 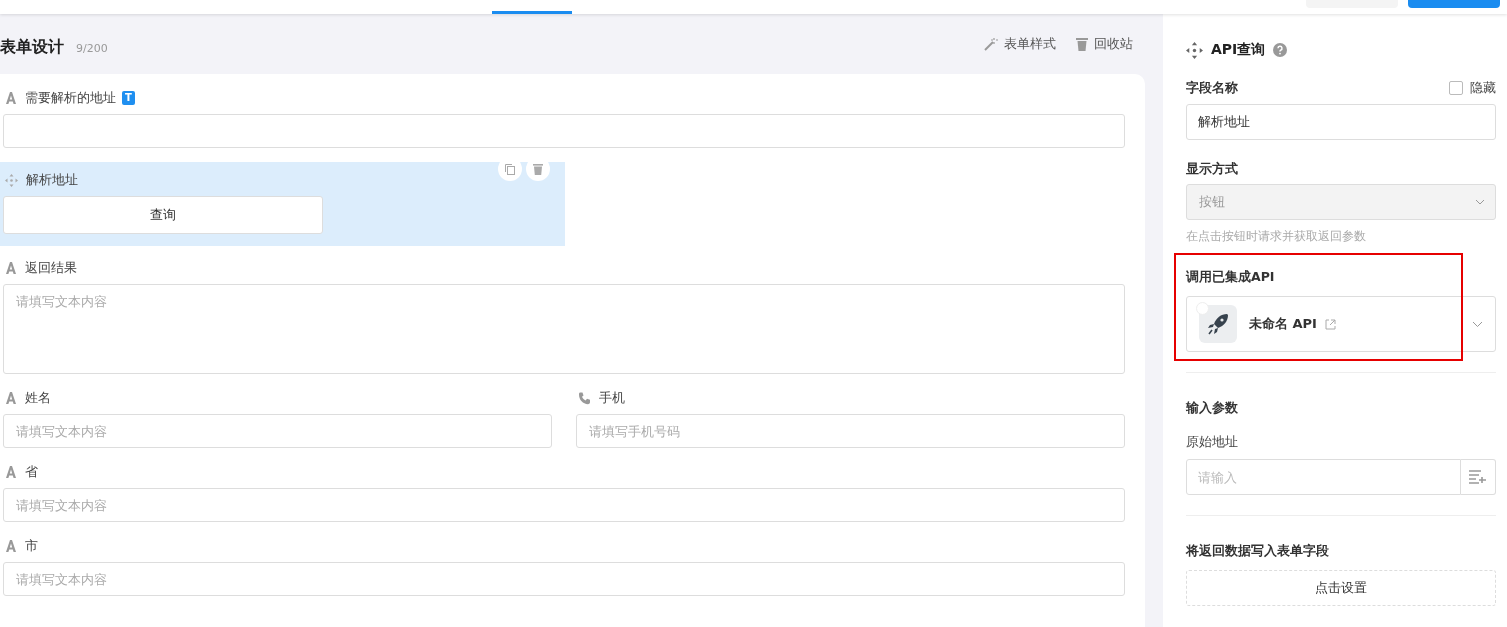 What do you see at coordinates (32, 47) in the screenshot?
I see `form-title: 表单设计` at bounding box center [32, 47].